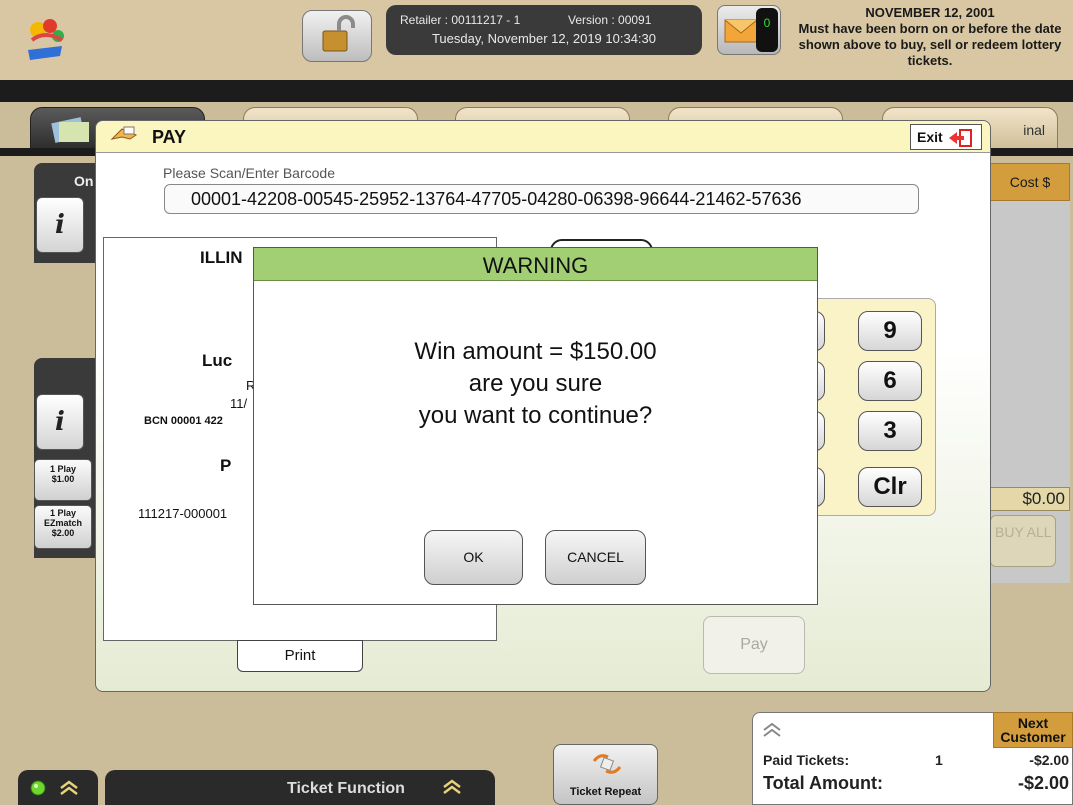  I want to click on status-tray, so click(58, 787).